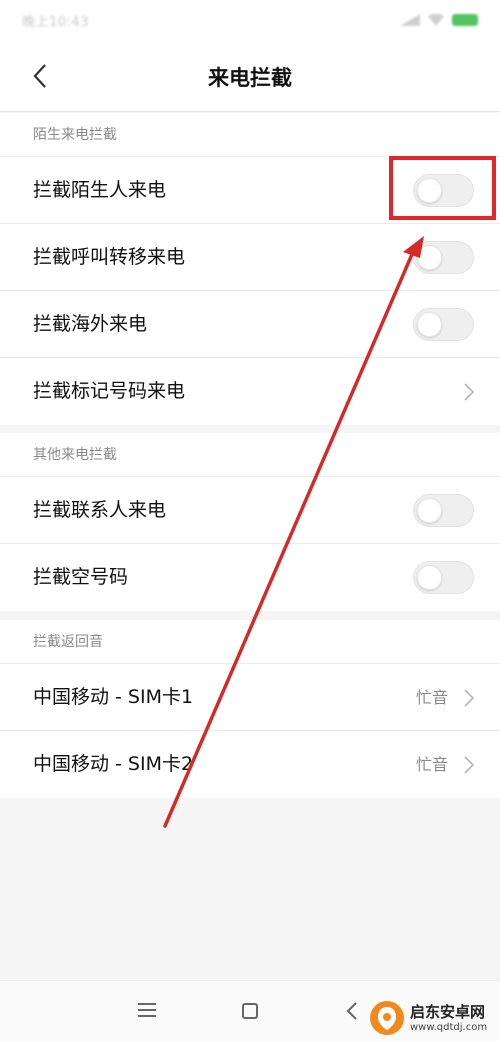 The width and height of the screenshot is (500, 1041). I want to click on row-label: 拦截海外来电, so click(90, 324).